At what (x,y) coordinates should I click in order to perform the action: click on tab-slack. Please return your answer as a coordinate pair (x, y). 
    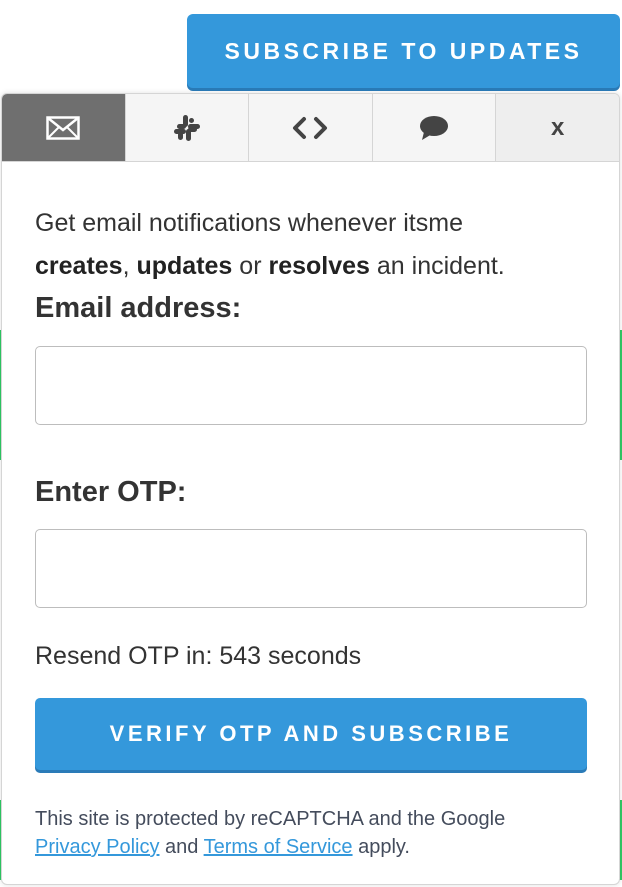
    Looking at the image, I should click on (187, 127).